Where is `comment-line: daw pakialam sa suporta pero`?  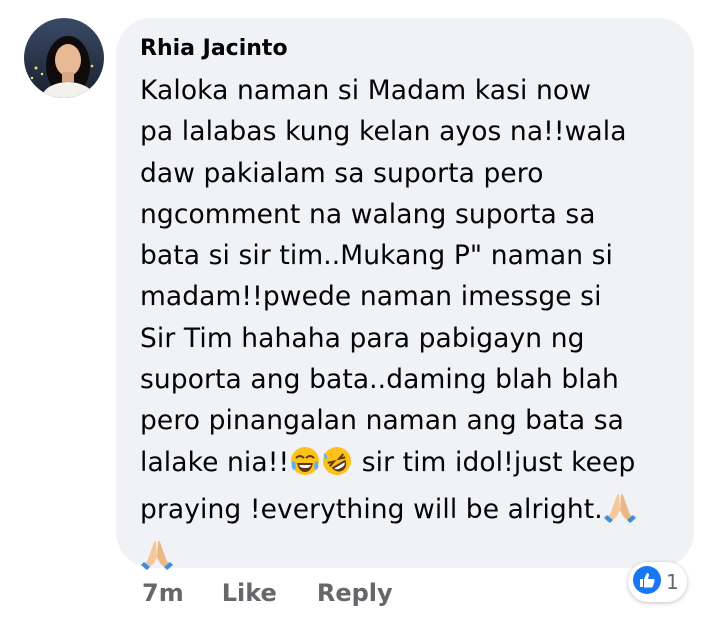 comment-line: daw pakialam sa suporta pero is located at coordinates (342, 173).